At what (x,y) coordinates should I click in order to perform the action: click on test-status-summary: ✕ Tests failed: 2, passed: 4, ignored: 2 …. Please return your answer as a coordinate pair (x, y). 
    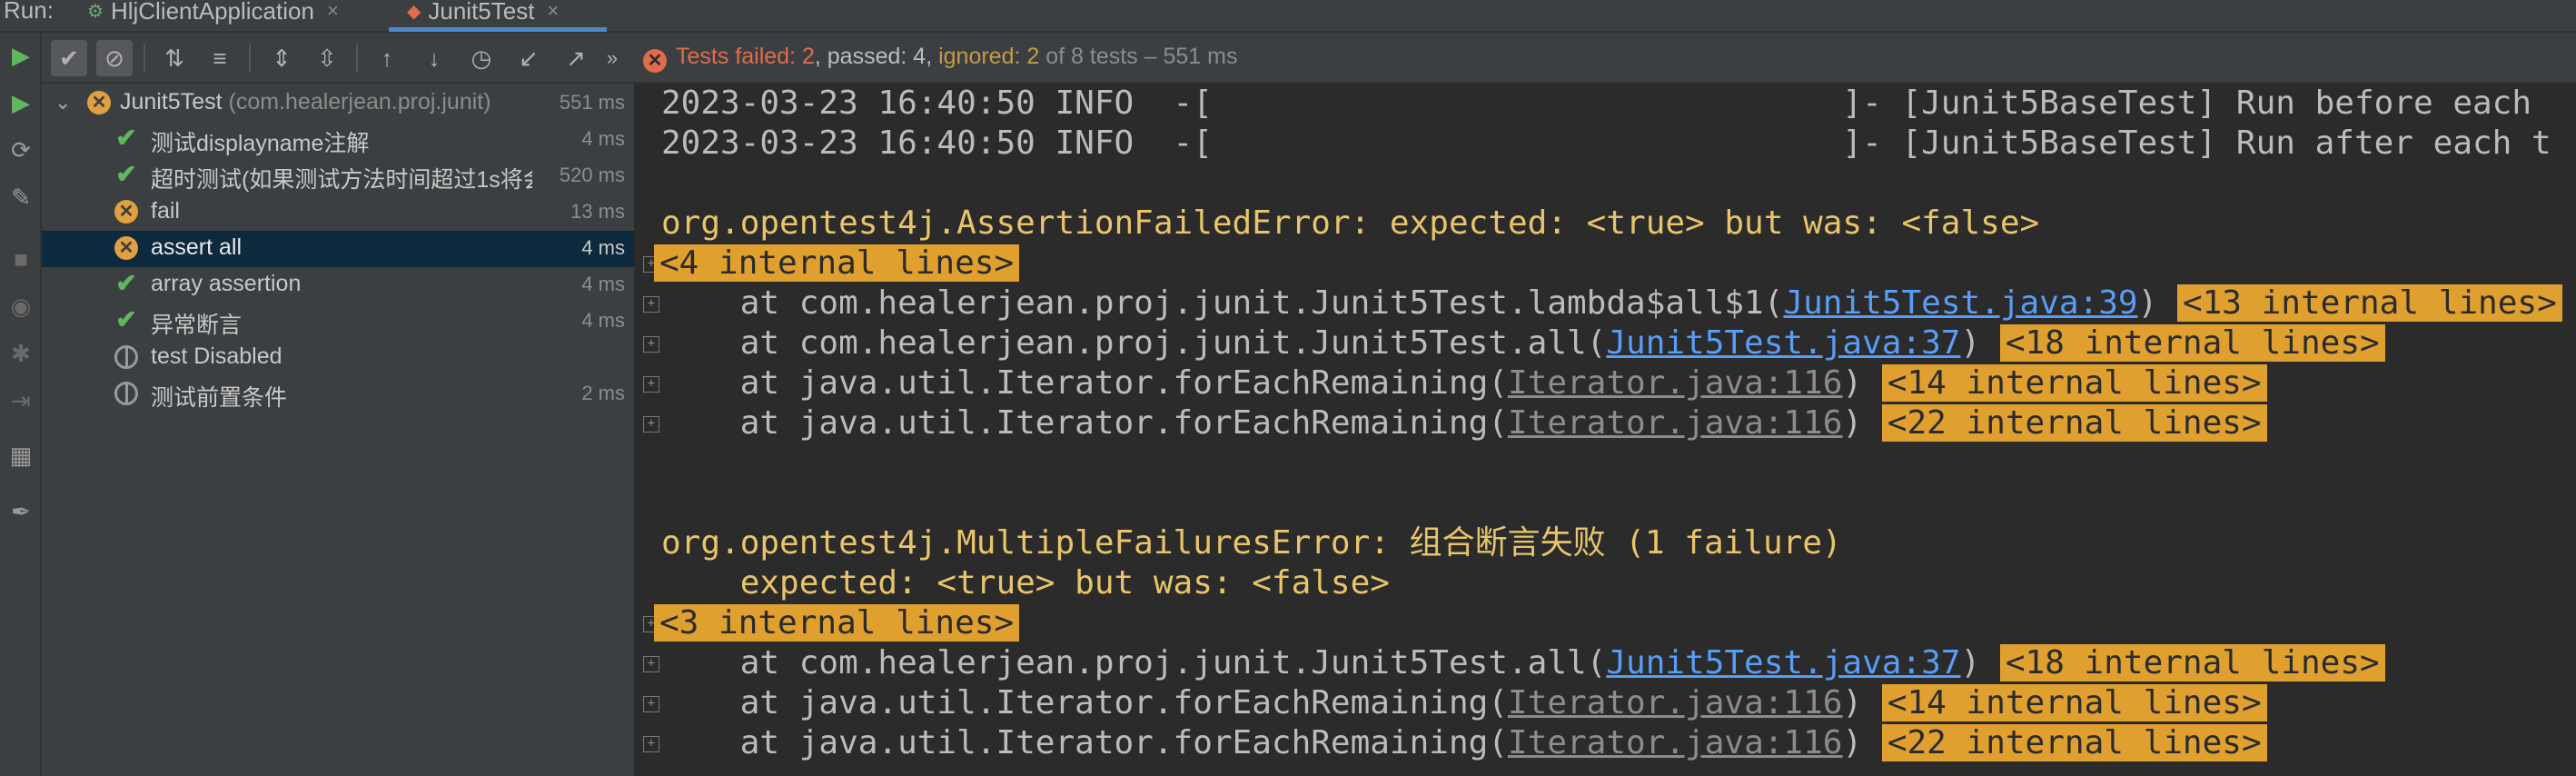
    Looking at the image, I should click on (940, 58).